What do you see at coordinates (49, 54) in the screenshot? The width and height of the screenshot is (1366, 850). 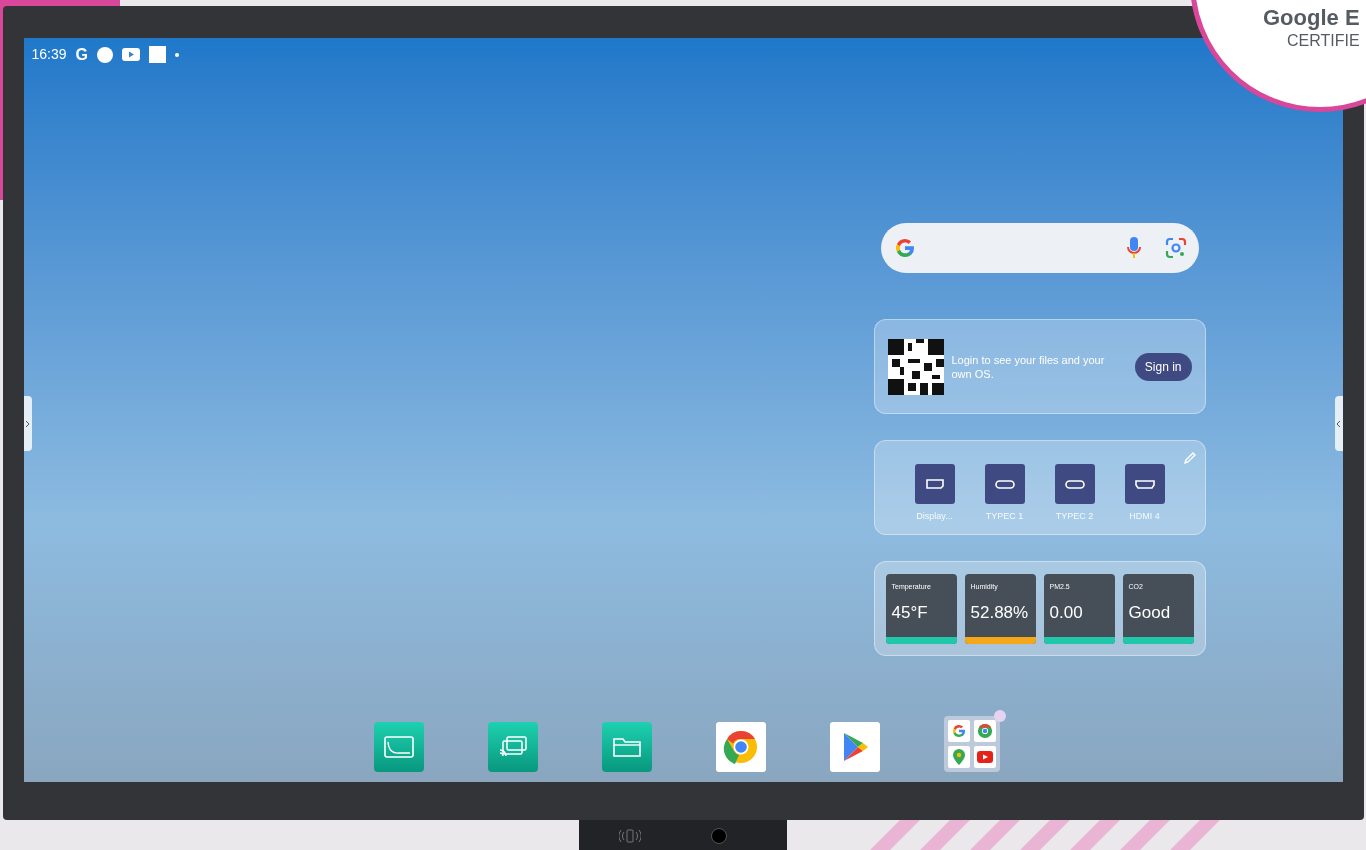 I see `status-time: 16:39` at bounding box center [49, 54].